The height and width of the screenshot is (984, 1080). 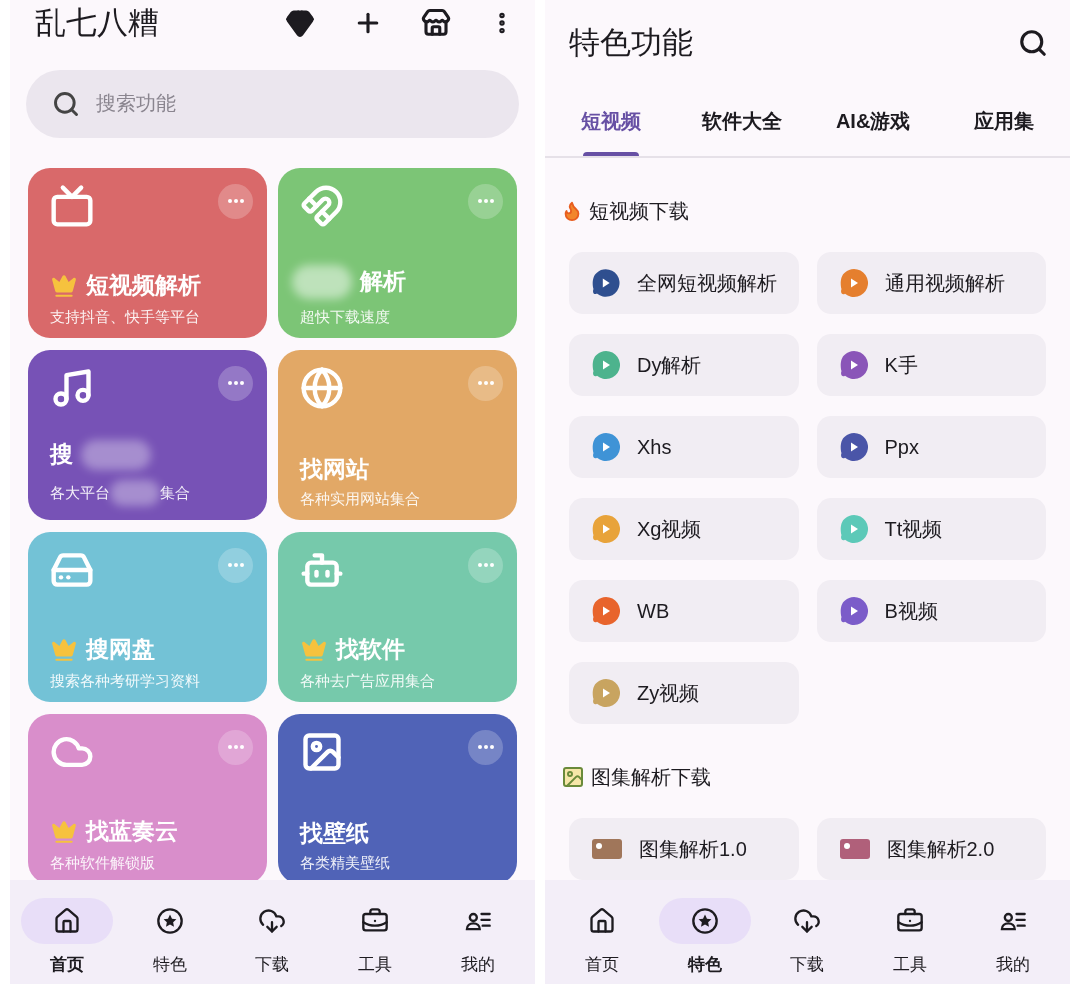 What do you see at coordinates (931, 529) in the screenshot?
I see `feature-item: Tt视频` at bounding box center [931, 529].